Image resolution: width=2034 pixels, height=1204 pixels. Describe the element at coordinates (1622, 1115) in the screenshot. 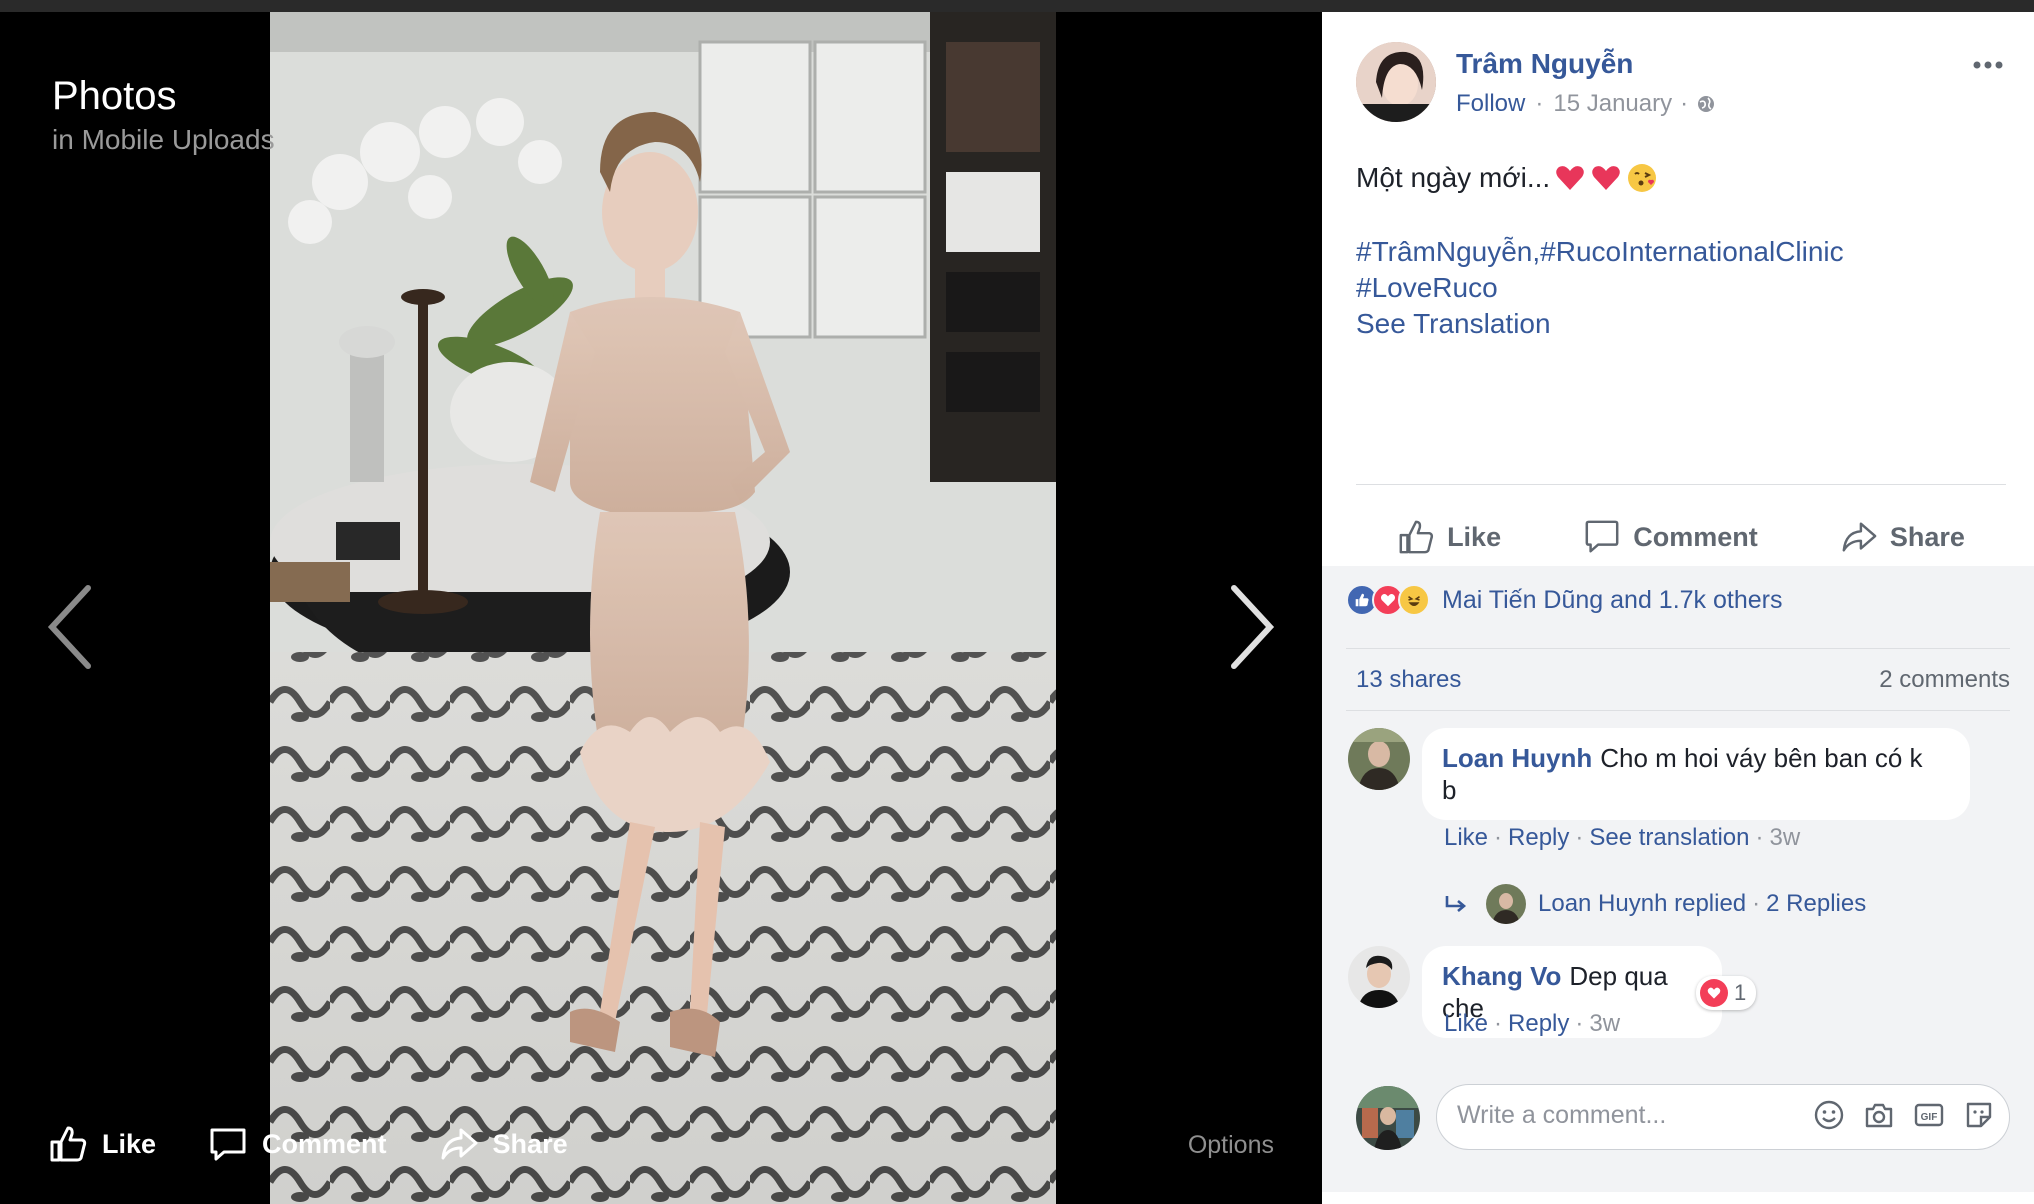

I see `comment-input` at that location.